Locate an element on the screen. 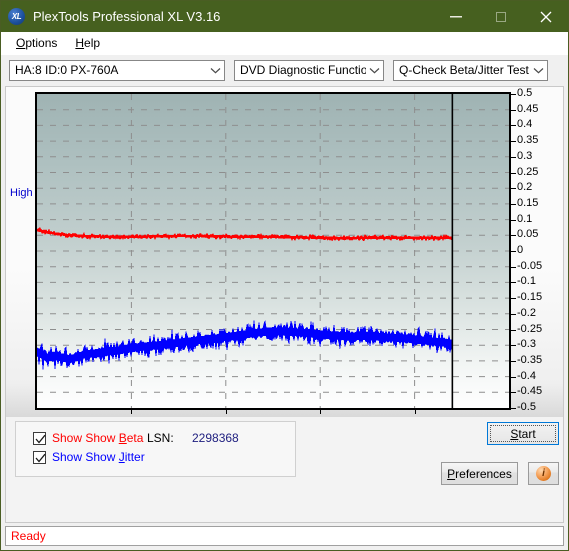 The image size is (569, 551). show-beta-label: Show Show Beta is located at coordinates (98, 438).